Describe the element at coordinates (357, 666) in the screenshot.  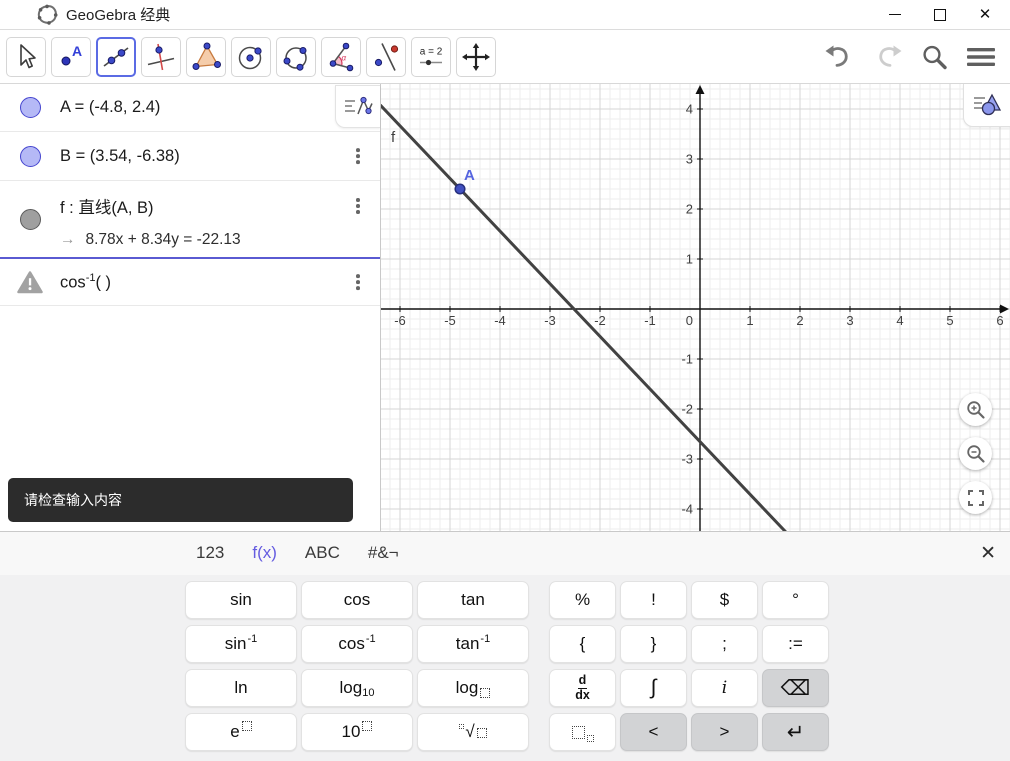
I see `keyboard-function-keys: sin cos tan sin -1 cos -1 tan -1 ln log 10 log e 10 √` at that location.